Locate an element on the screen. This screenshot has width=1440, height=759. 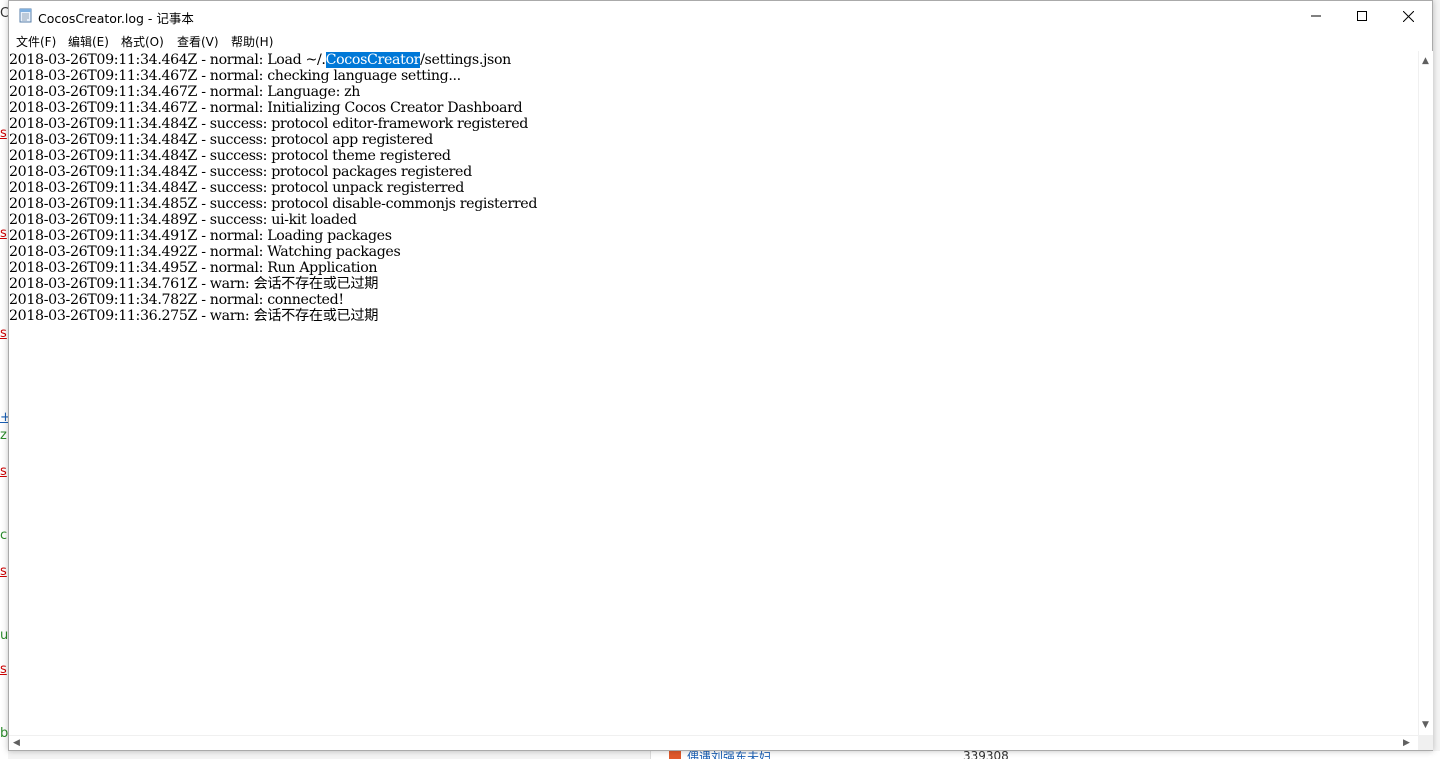
menu-view: 查看(V) is located at coordinates (198, 41).